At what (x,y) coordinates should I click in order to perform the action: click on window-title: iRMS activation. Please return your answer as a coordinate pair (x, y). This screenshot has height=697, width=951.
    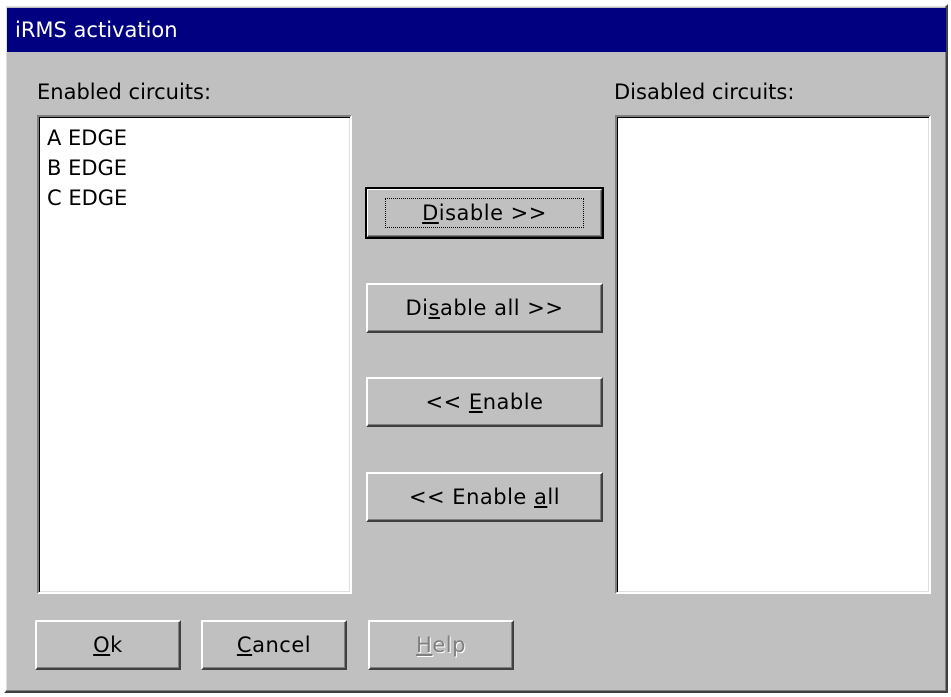
    Looking at the image, I should click on (96, 30).